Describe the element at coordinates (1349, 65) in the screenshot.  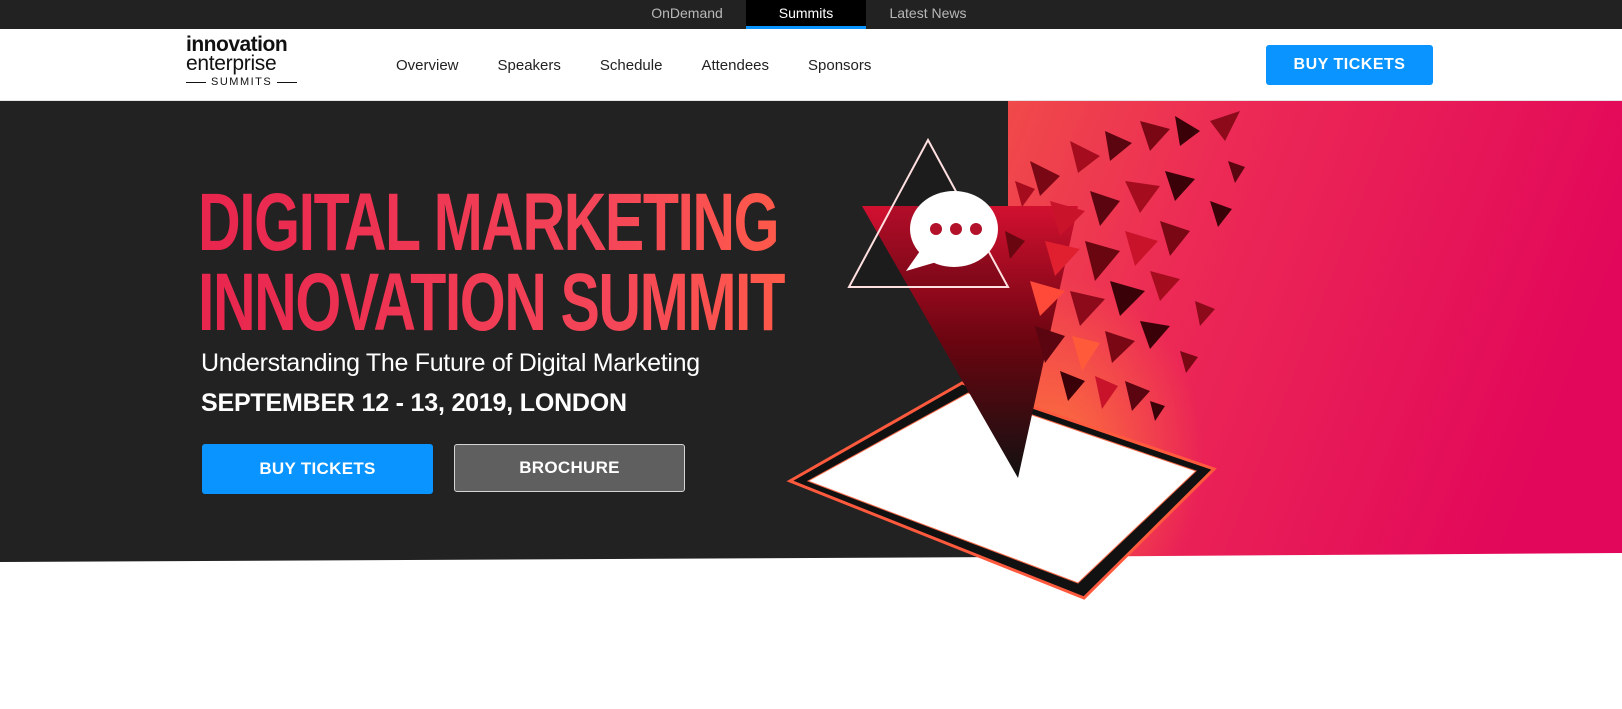
I see `header-buy-tickets-button: BUY TICKETS` at that location.